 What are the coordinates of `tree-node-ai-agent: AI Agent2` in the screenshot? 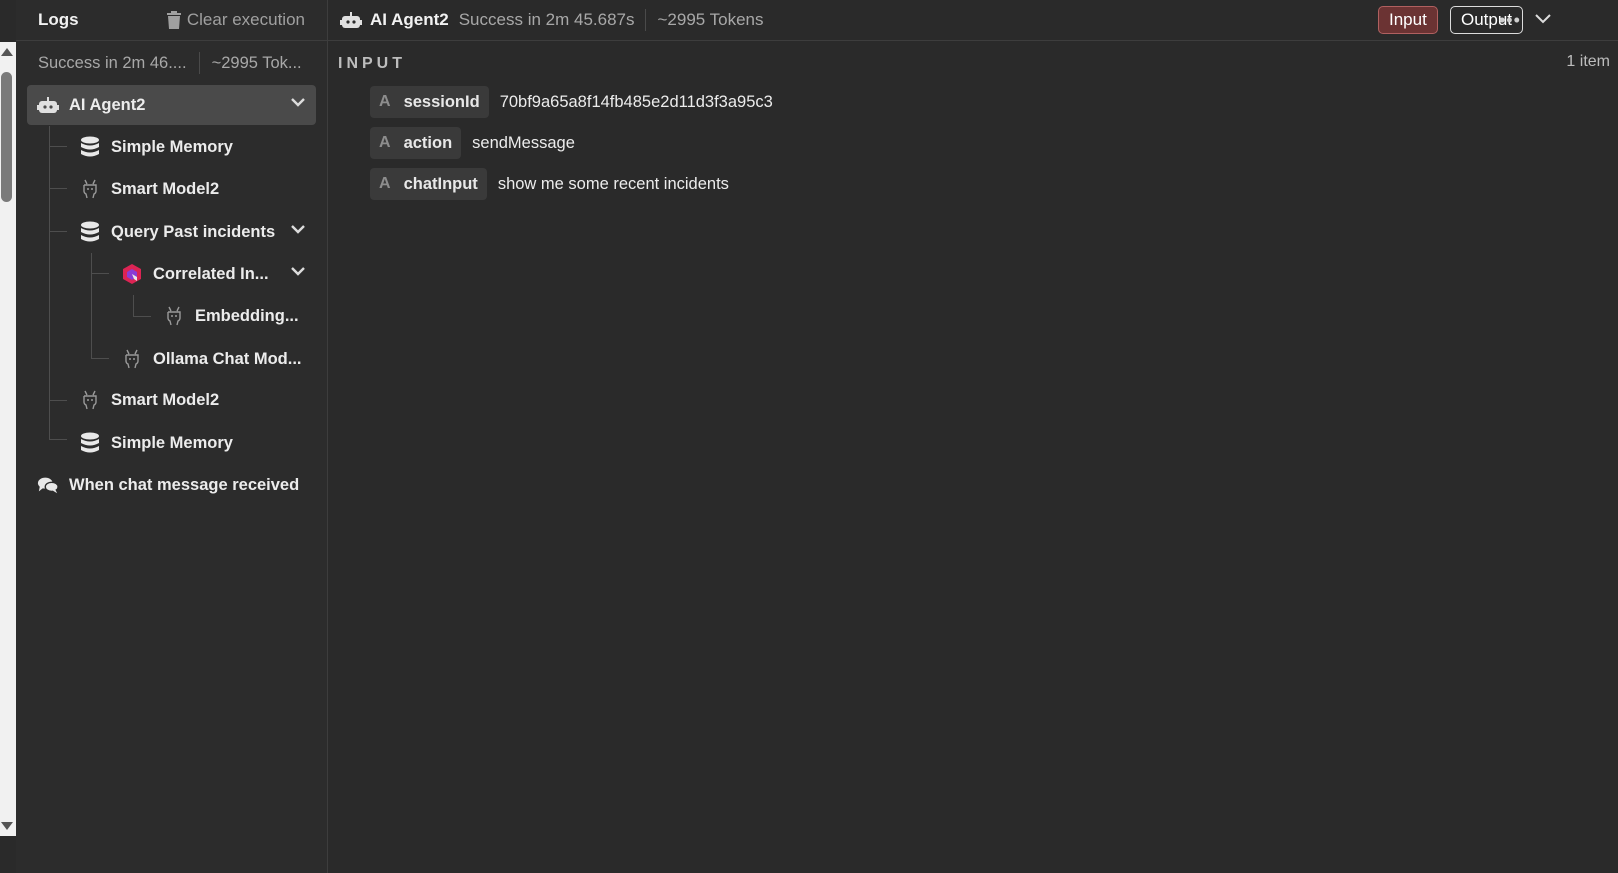 It's located at (171, 105).